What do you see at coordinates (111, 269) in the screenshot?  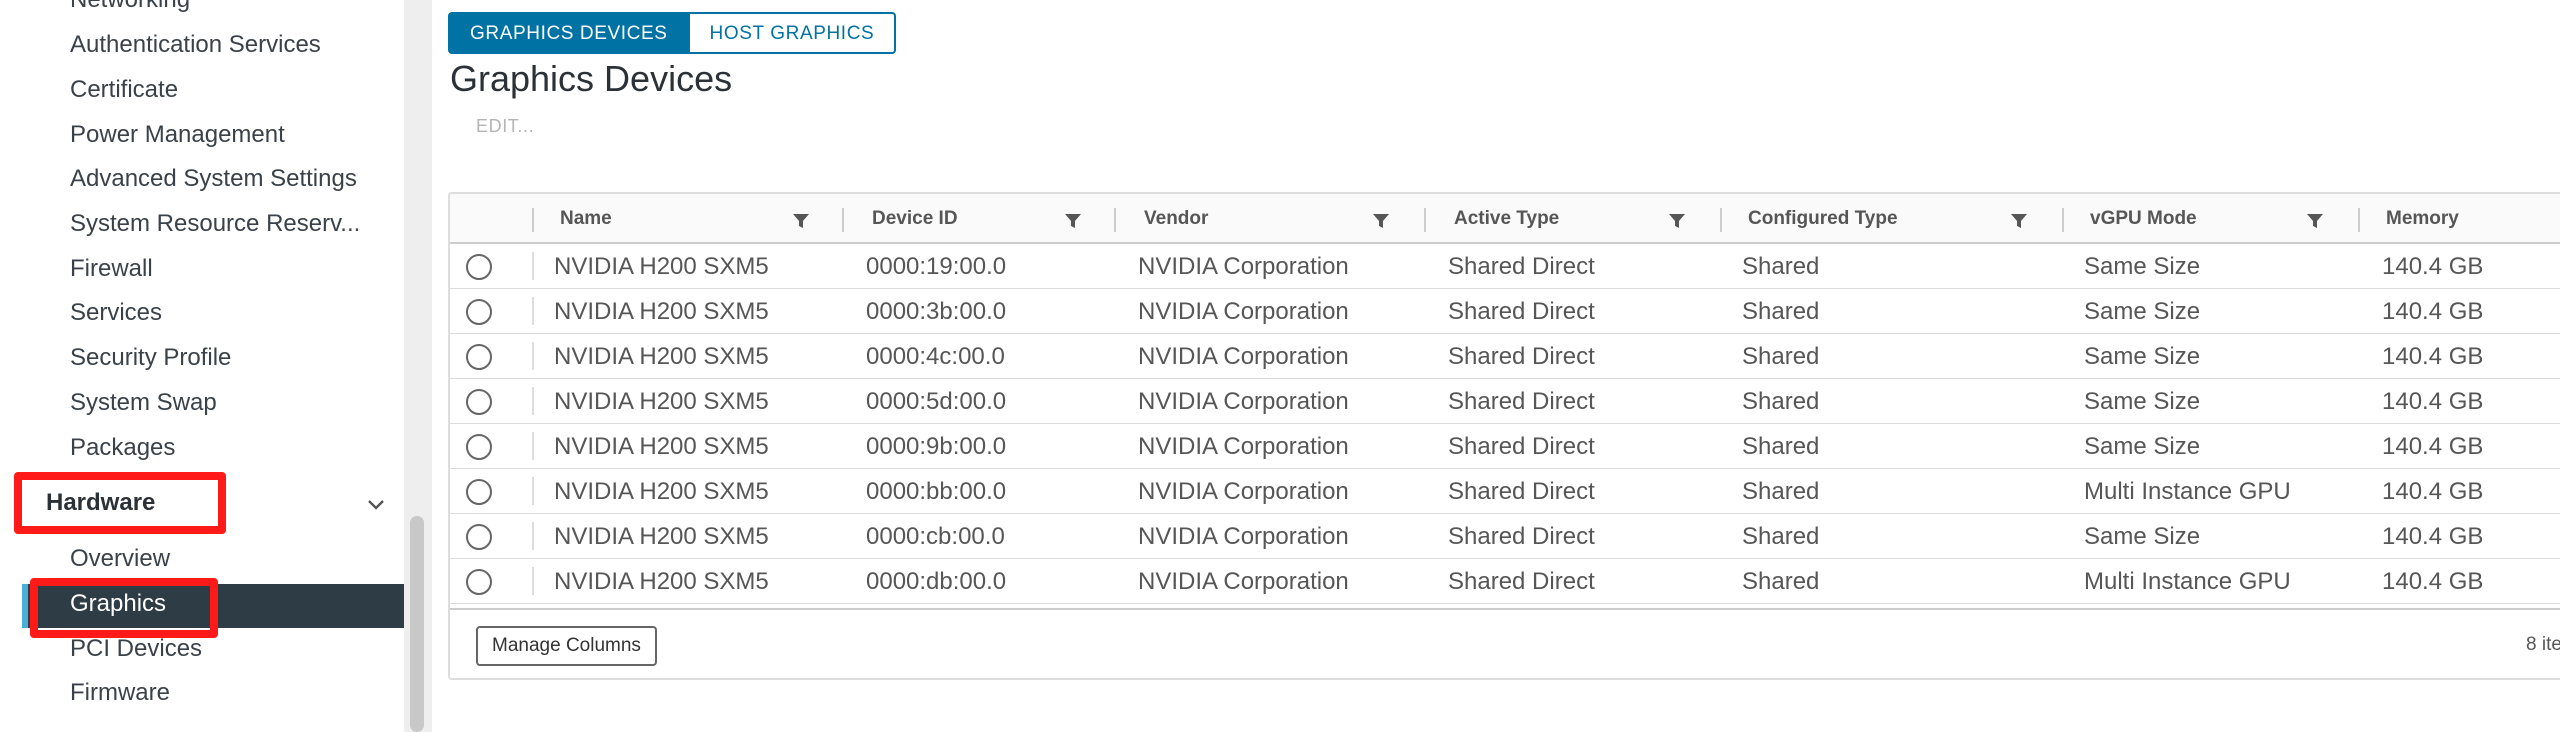 I see `sidebar-item-firewall: Firewall` at bounding box center [111, 269].